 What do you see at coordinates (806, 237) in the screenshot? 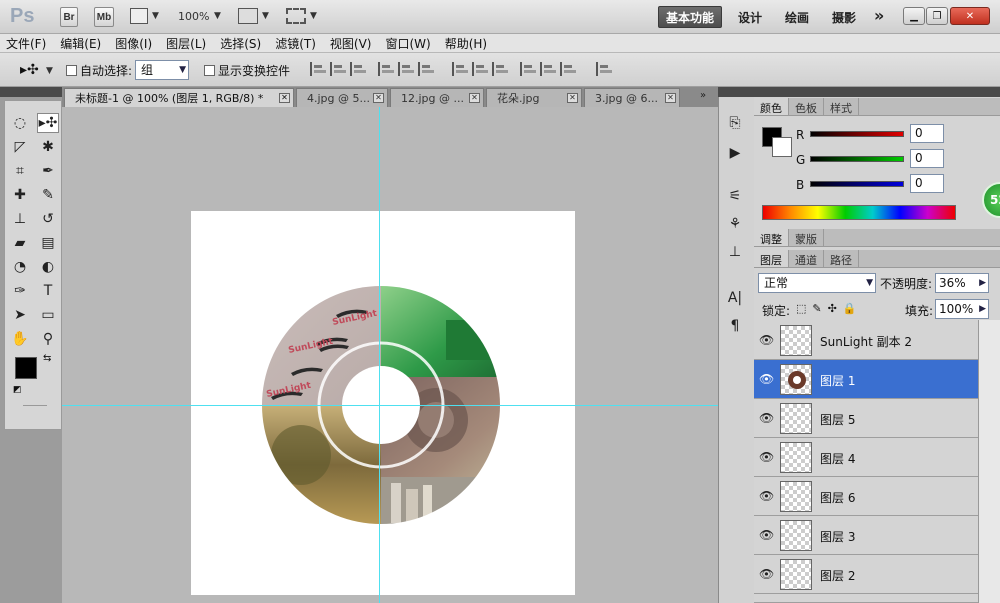
I see `tab-masks: 蒙版` at bounding box center [806, 237].